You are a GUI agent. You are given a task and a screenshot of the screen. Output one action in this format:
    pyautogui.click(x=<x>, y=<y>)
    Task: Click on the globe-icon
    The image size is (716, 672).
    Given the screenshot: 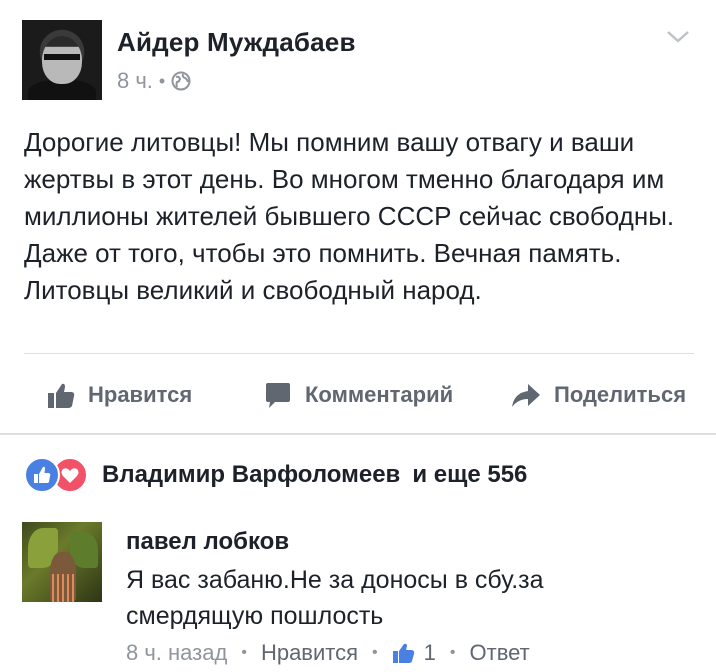 What is the action you would take?
    pyautogui.click(x=181, y=81)
    